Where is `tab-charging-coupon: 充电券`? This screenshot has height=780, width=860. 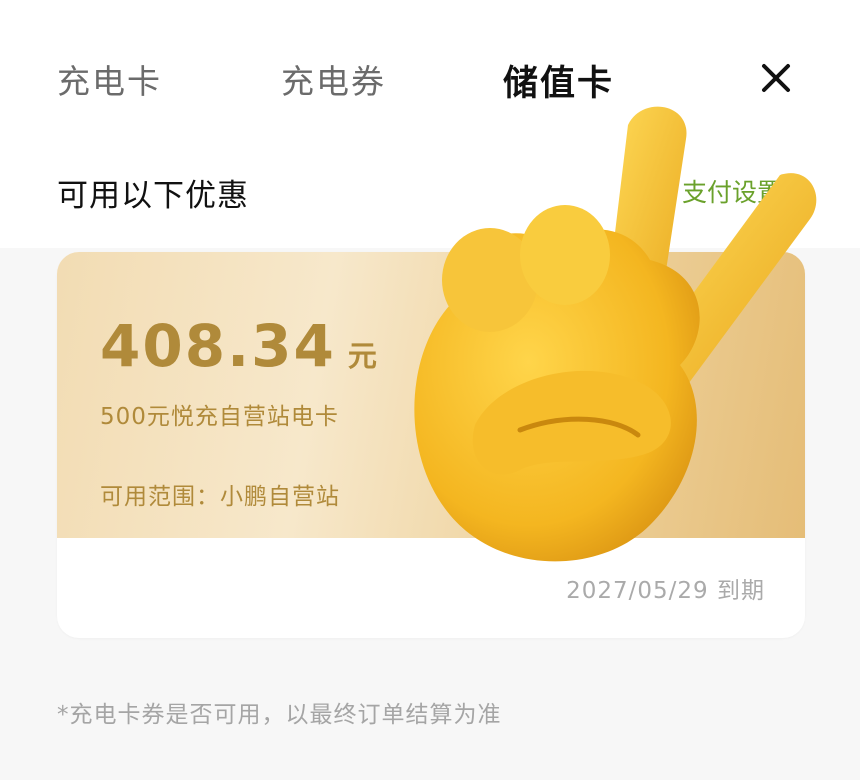
tab-charging-coupon: 充电券 is located at coordinates (333, 79).